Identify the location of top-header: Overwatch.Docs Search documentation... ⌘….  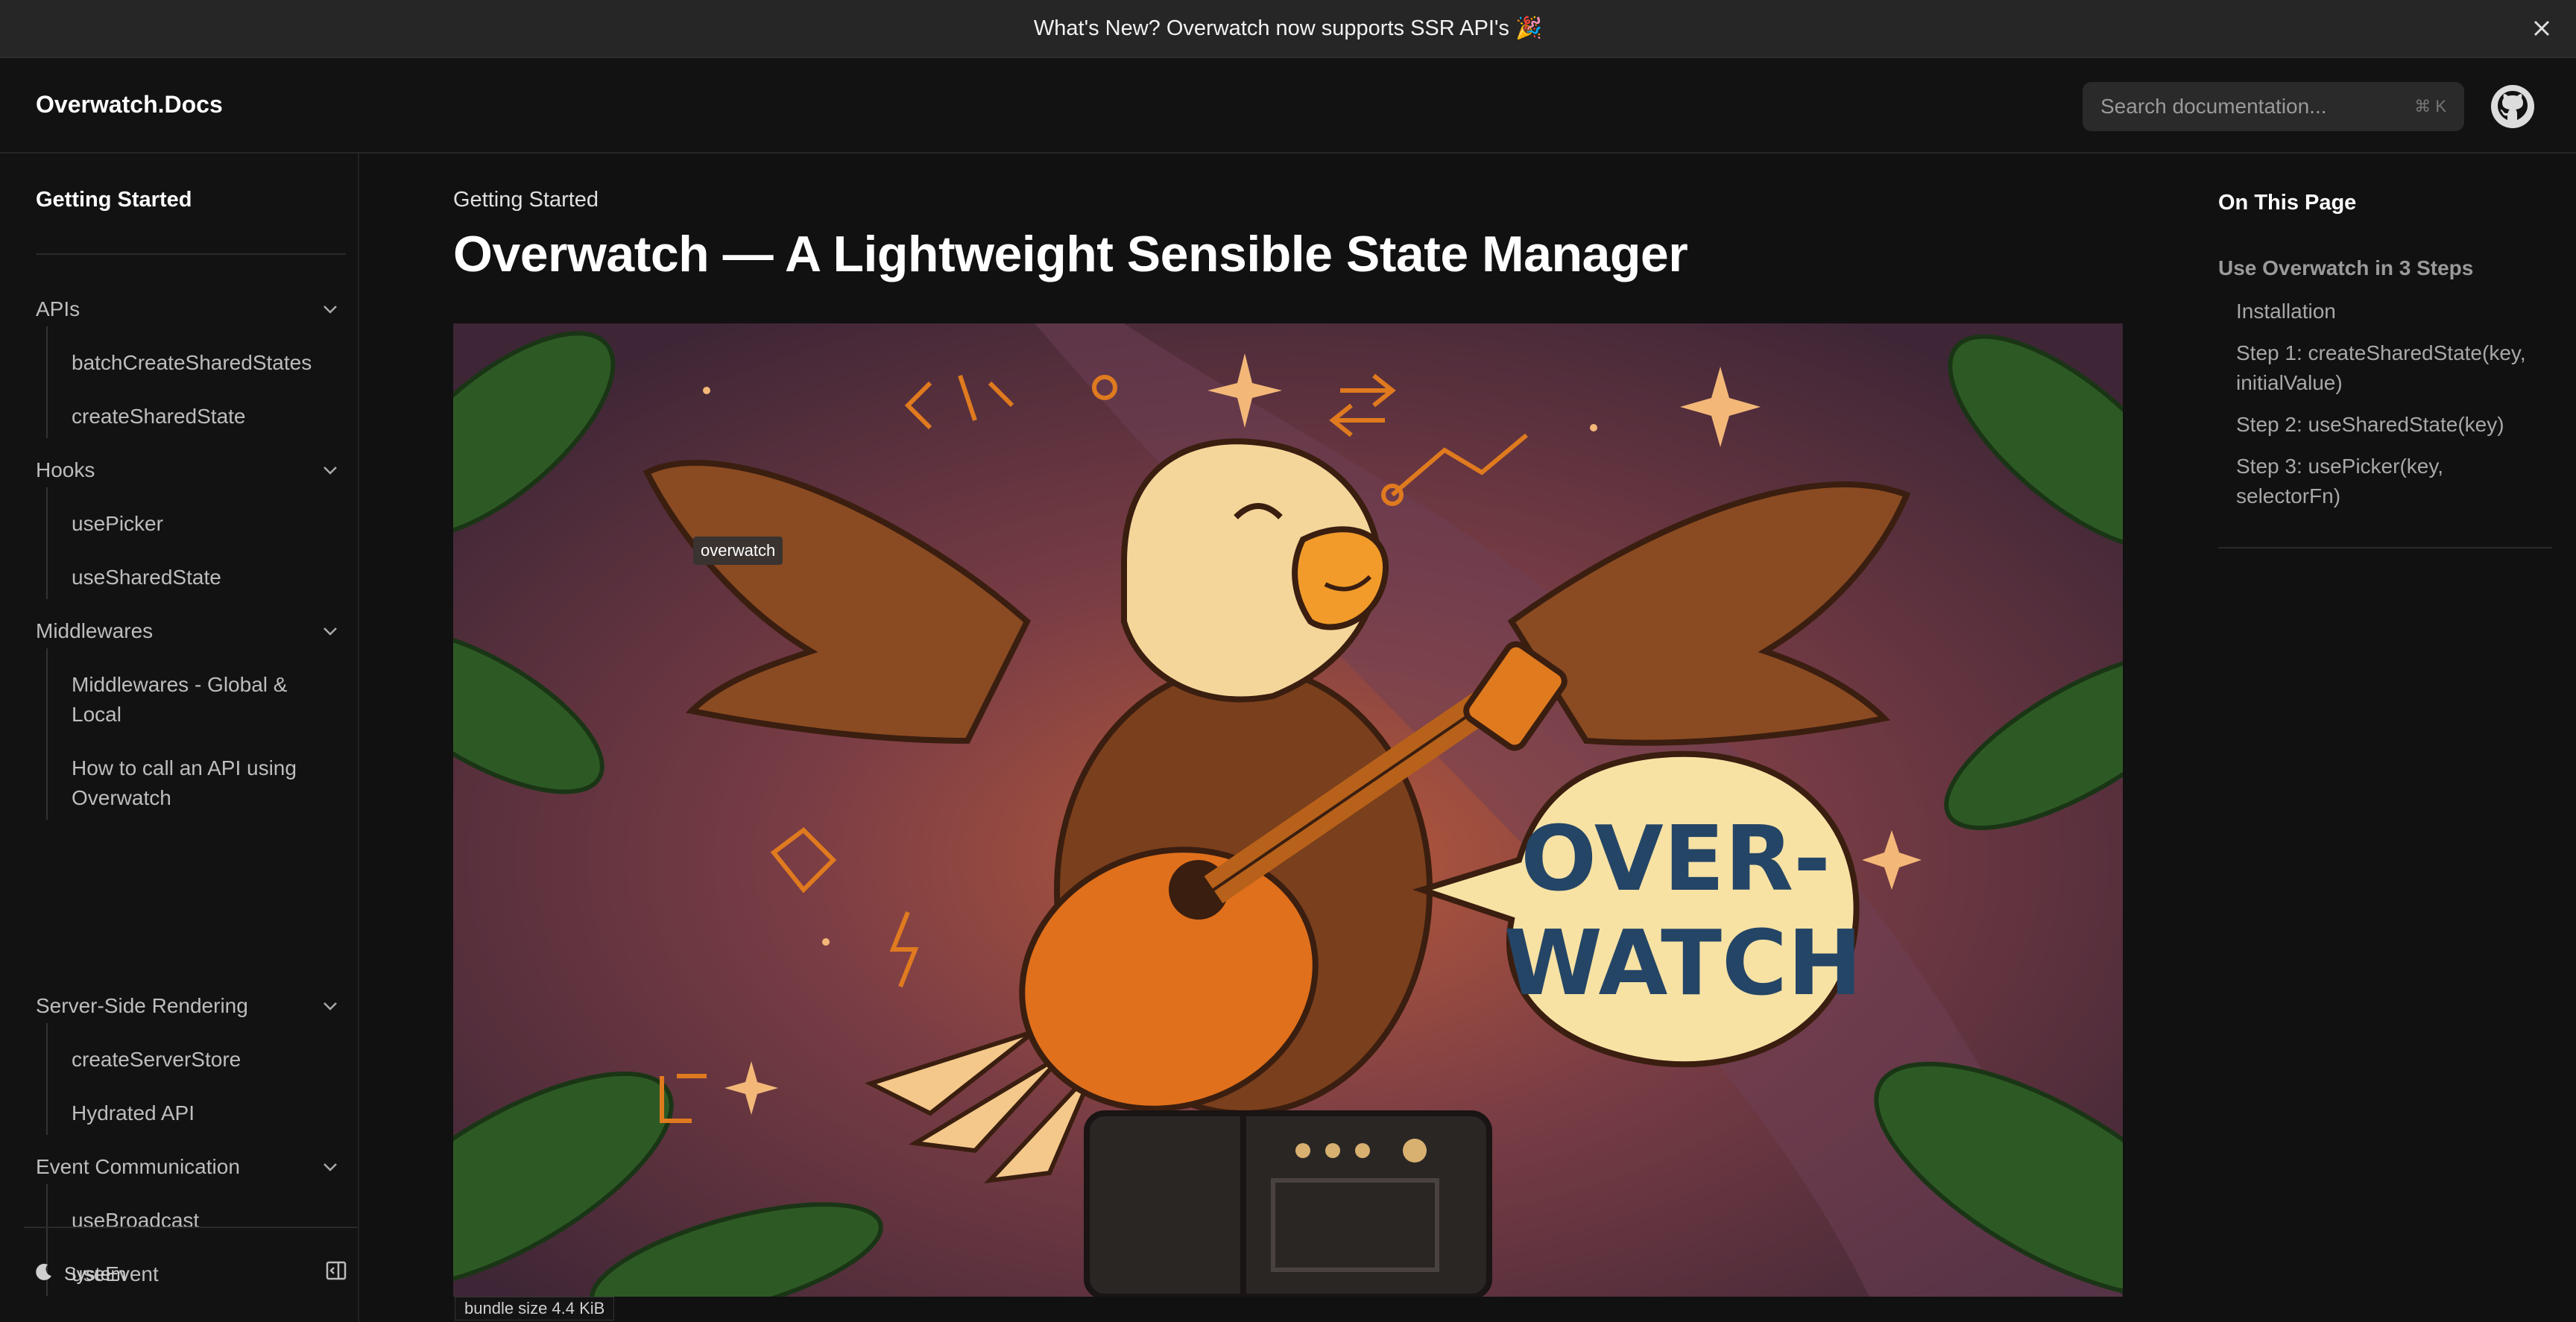
(1288, 106).